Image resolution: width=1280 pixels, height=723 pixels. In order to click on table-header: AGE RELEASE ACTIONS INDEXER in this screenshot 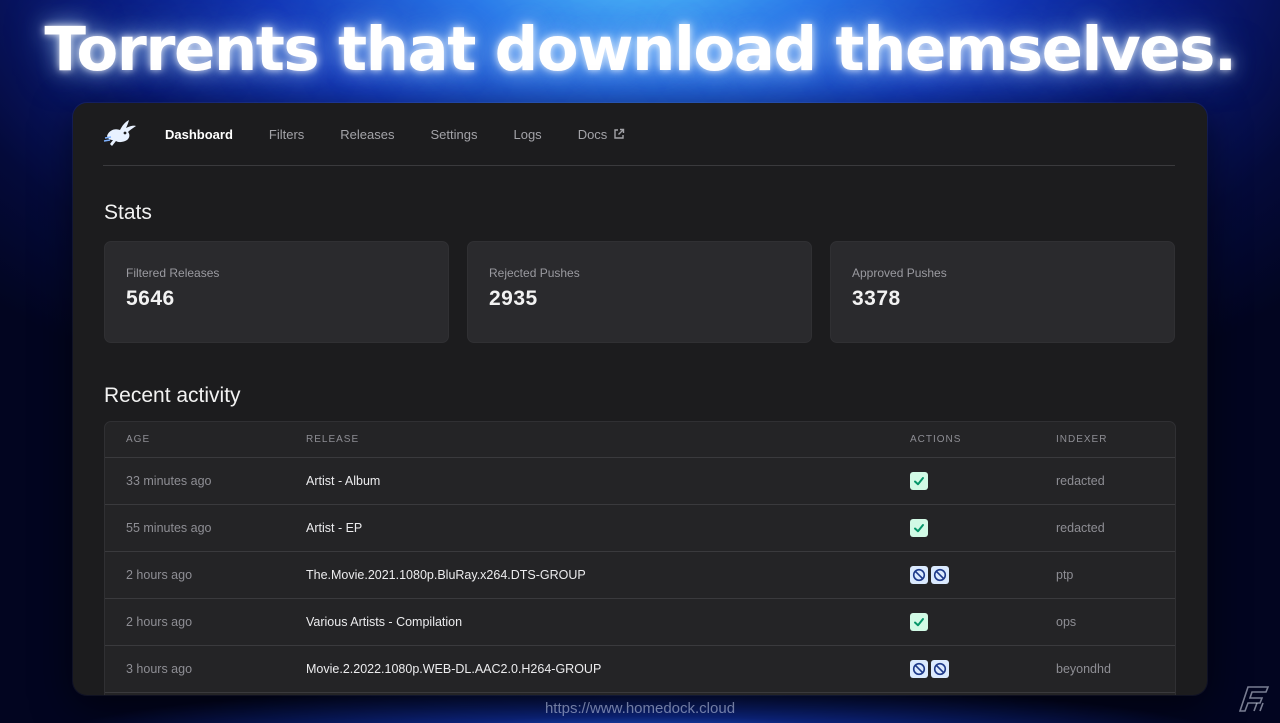, I will do `click(640, 440)`.